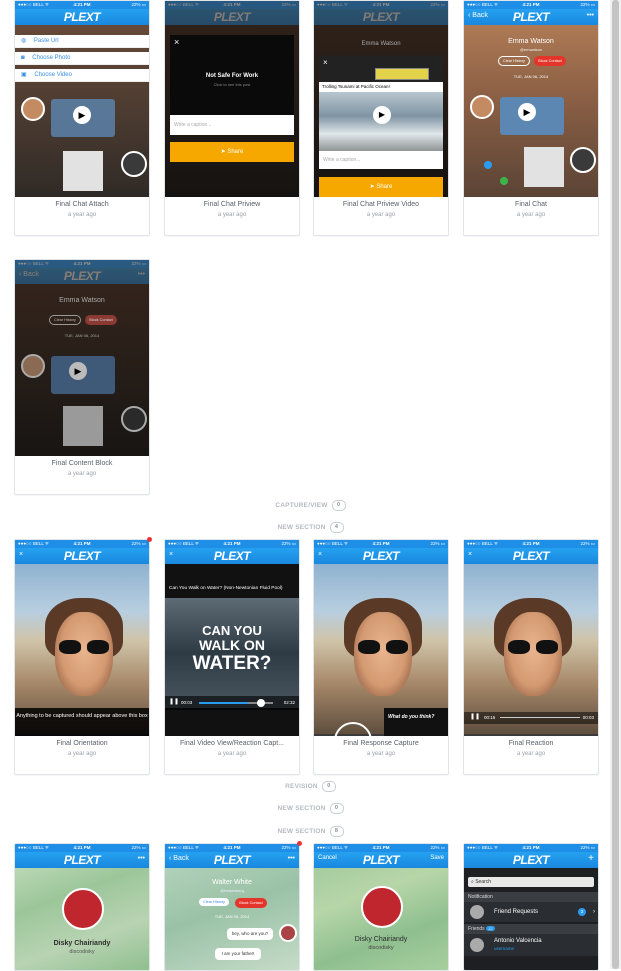 Image resolution: width=621 pixels, height=971 pixels. What do you see at coordinates (531, 945) in the screenshot?
I see `friend-row: Antonio Valcencia username` at bounding box center [531, 945].